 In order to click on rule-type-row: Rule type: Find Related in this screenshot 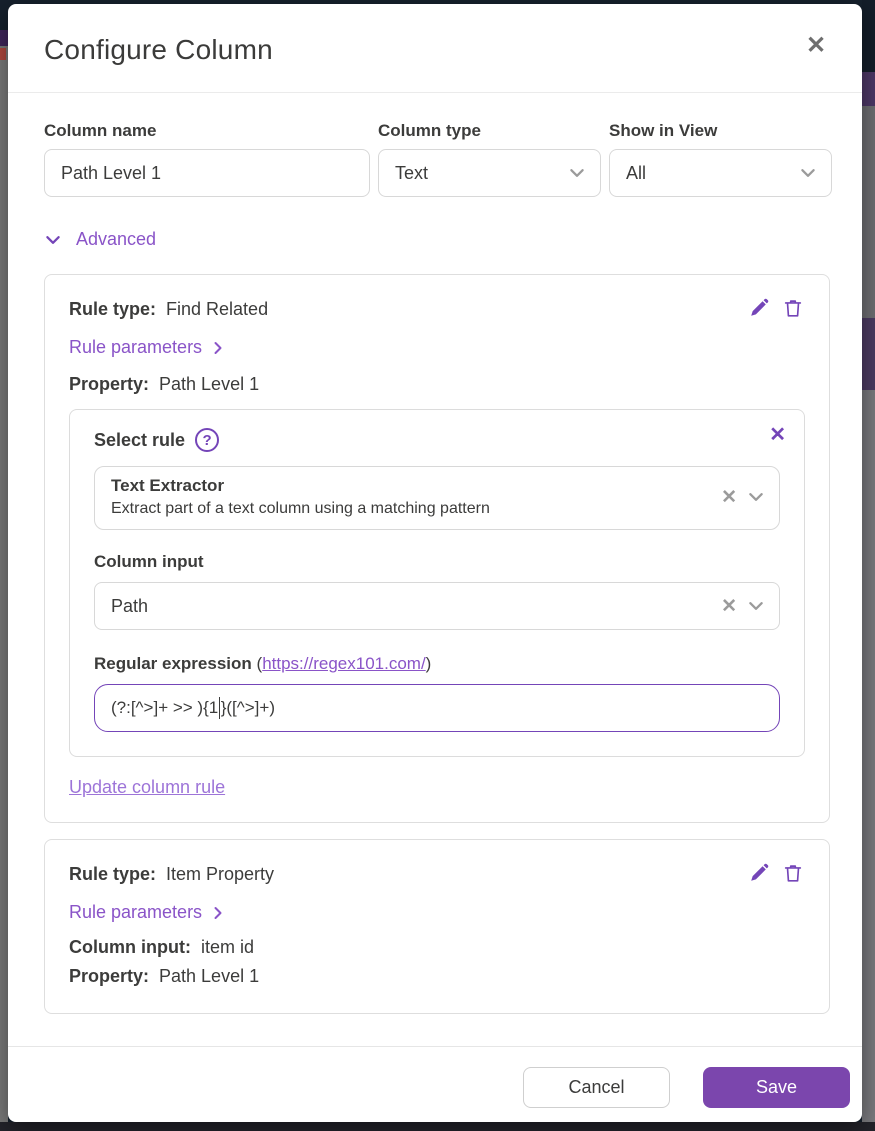, I will do `click(437, 309)`.